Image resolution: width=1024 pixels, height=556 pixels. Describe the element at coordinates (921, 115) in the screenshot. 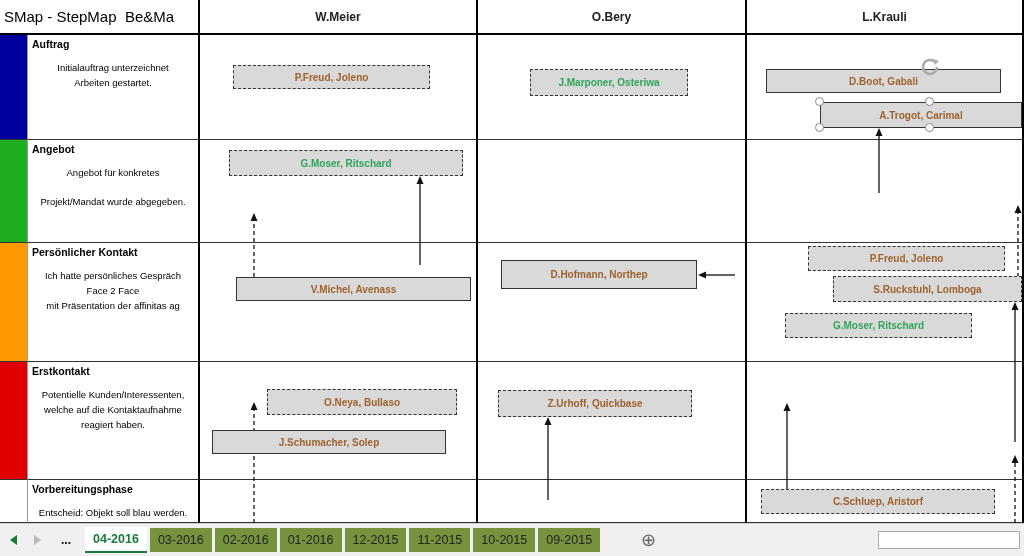

I see `name-card: A.Trogot, Carimal` at that location.